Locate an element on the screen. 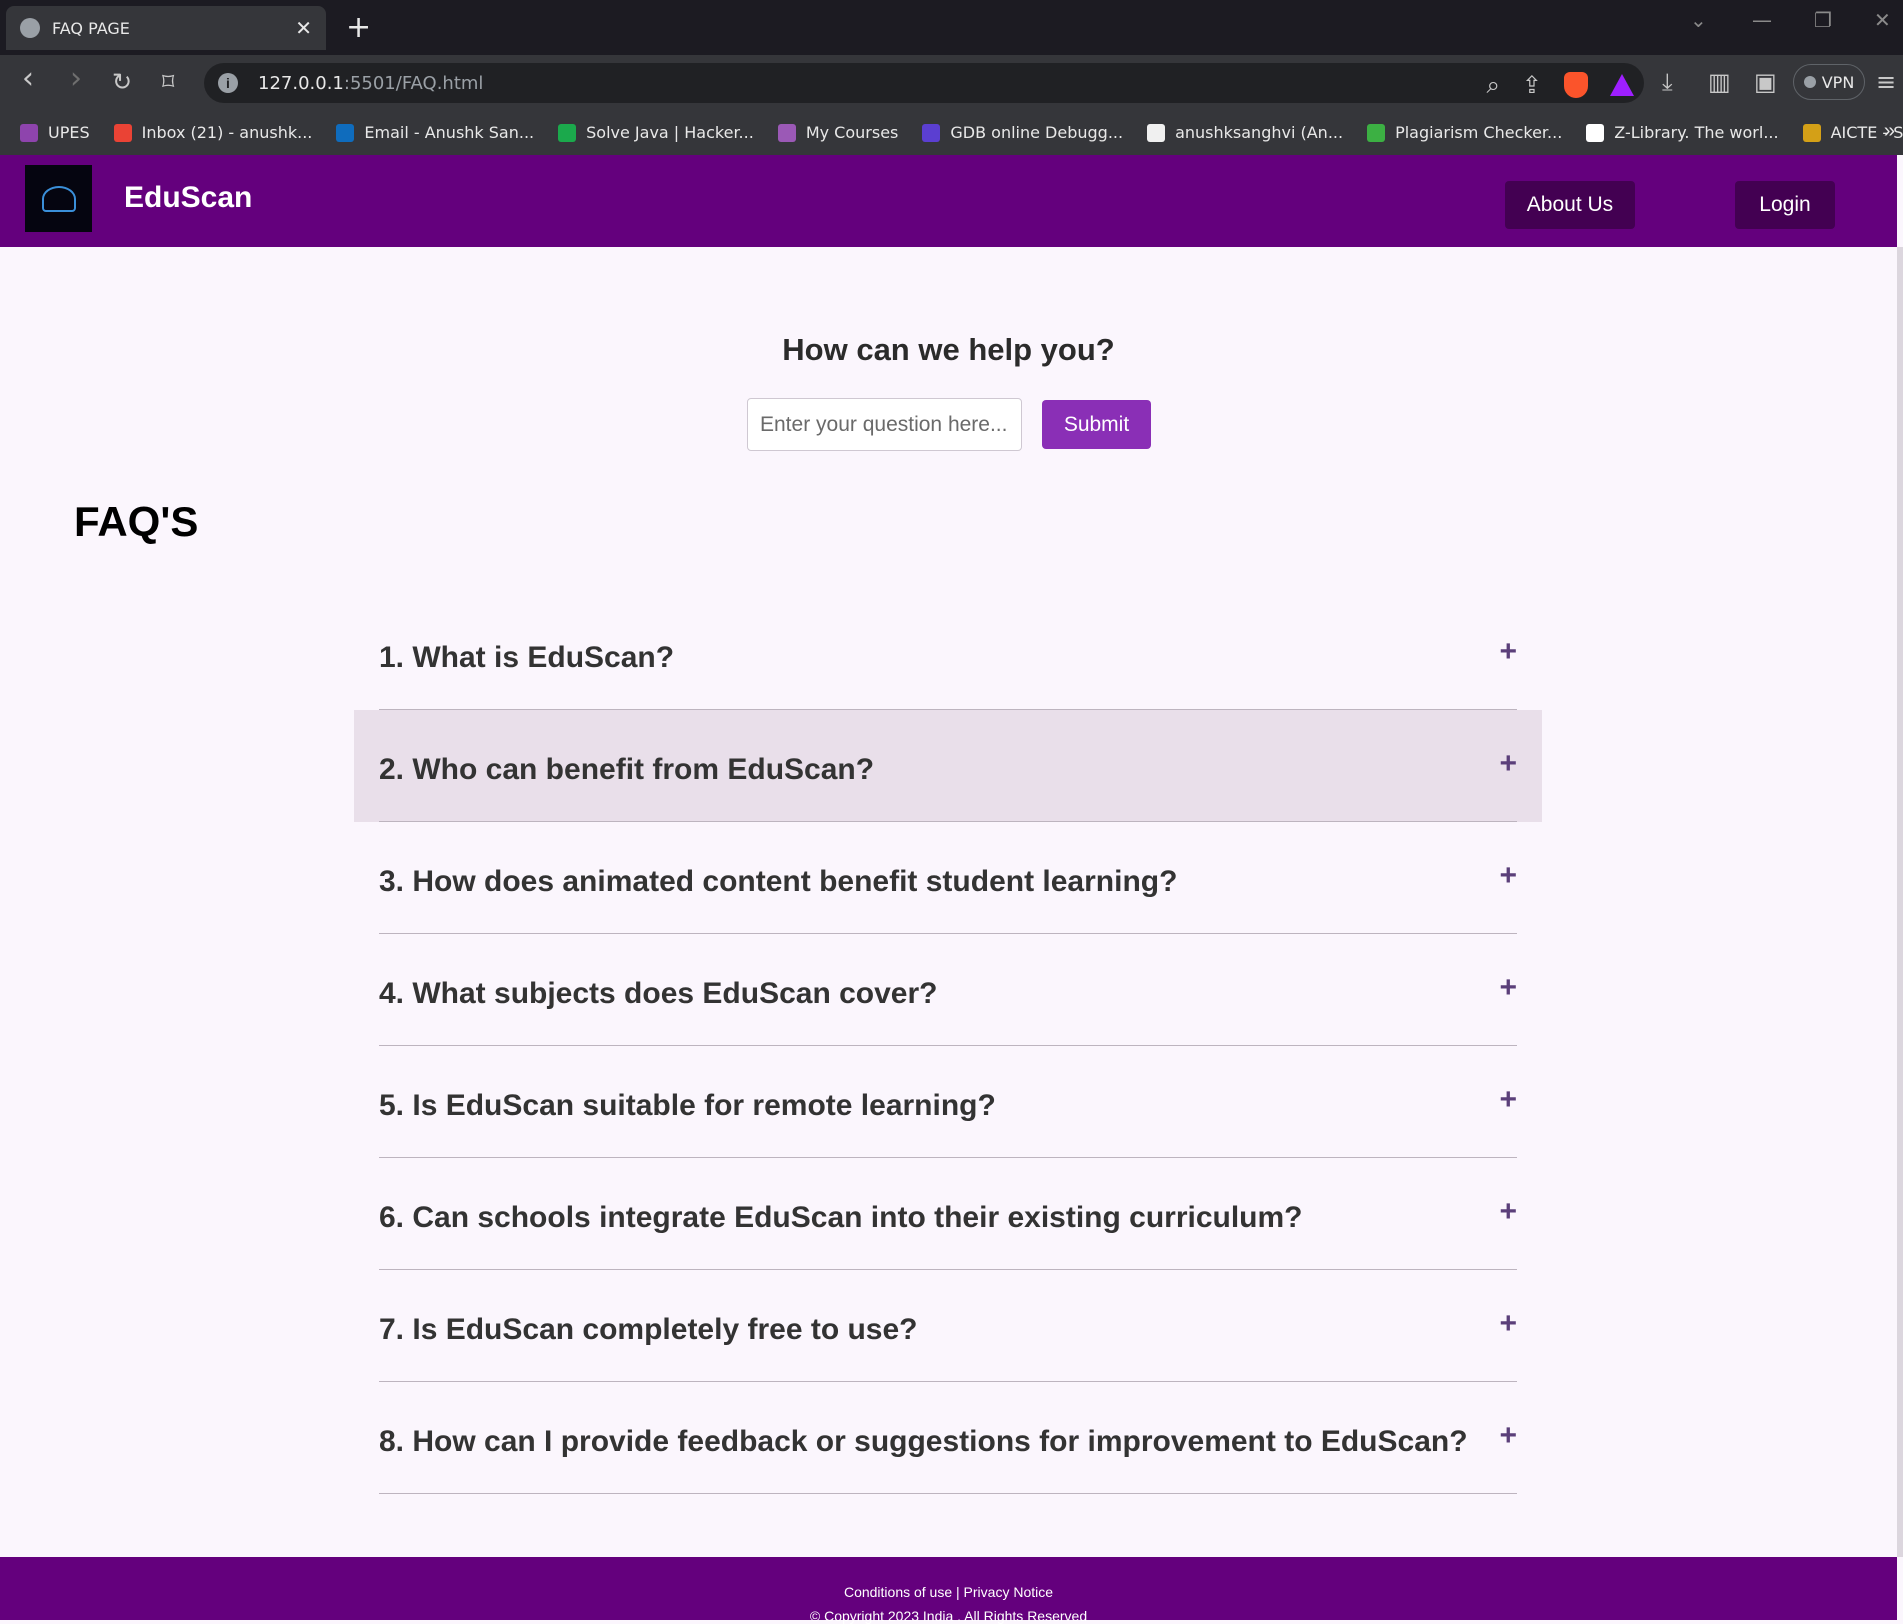 The image size is (1903, 1624). submit-button: Submit is located at coordinates (1096, 424).